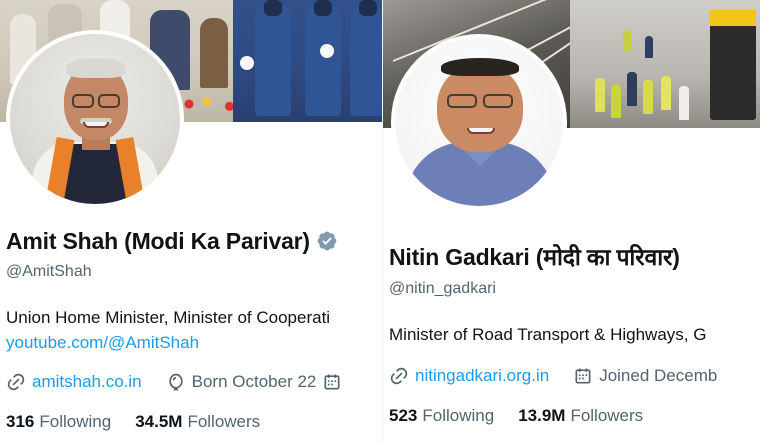  What do you see at coordinates (327, 241) in the screenshot?
I see `verified-badge-icon` at bounding box center [327, 241].